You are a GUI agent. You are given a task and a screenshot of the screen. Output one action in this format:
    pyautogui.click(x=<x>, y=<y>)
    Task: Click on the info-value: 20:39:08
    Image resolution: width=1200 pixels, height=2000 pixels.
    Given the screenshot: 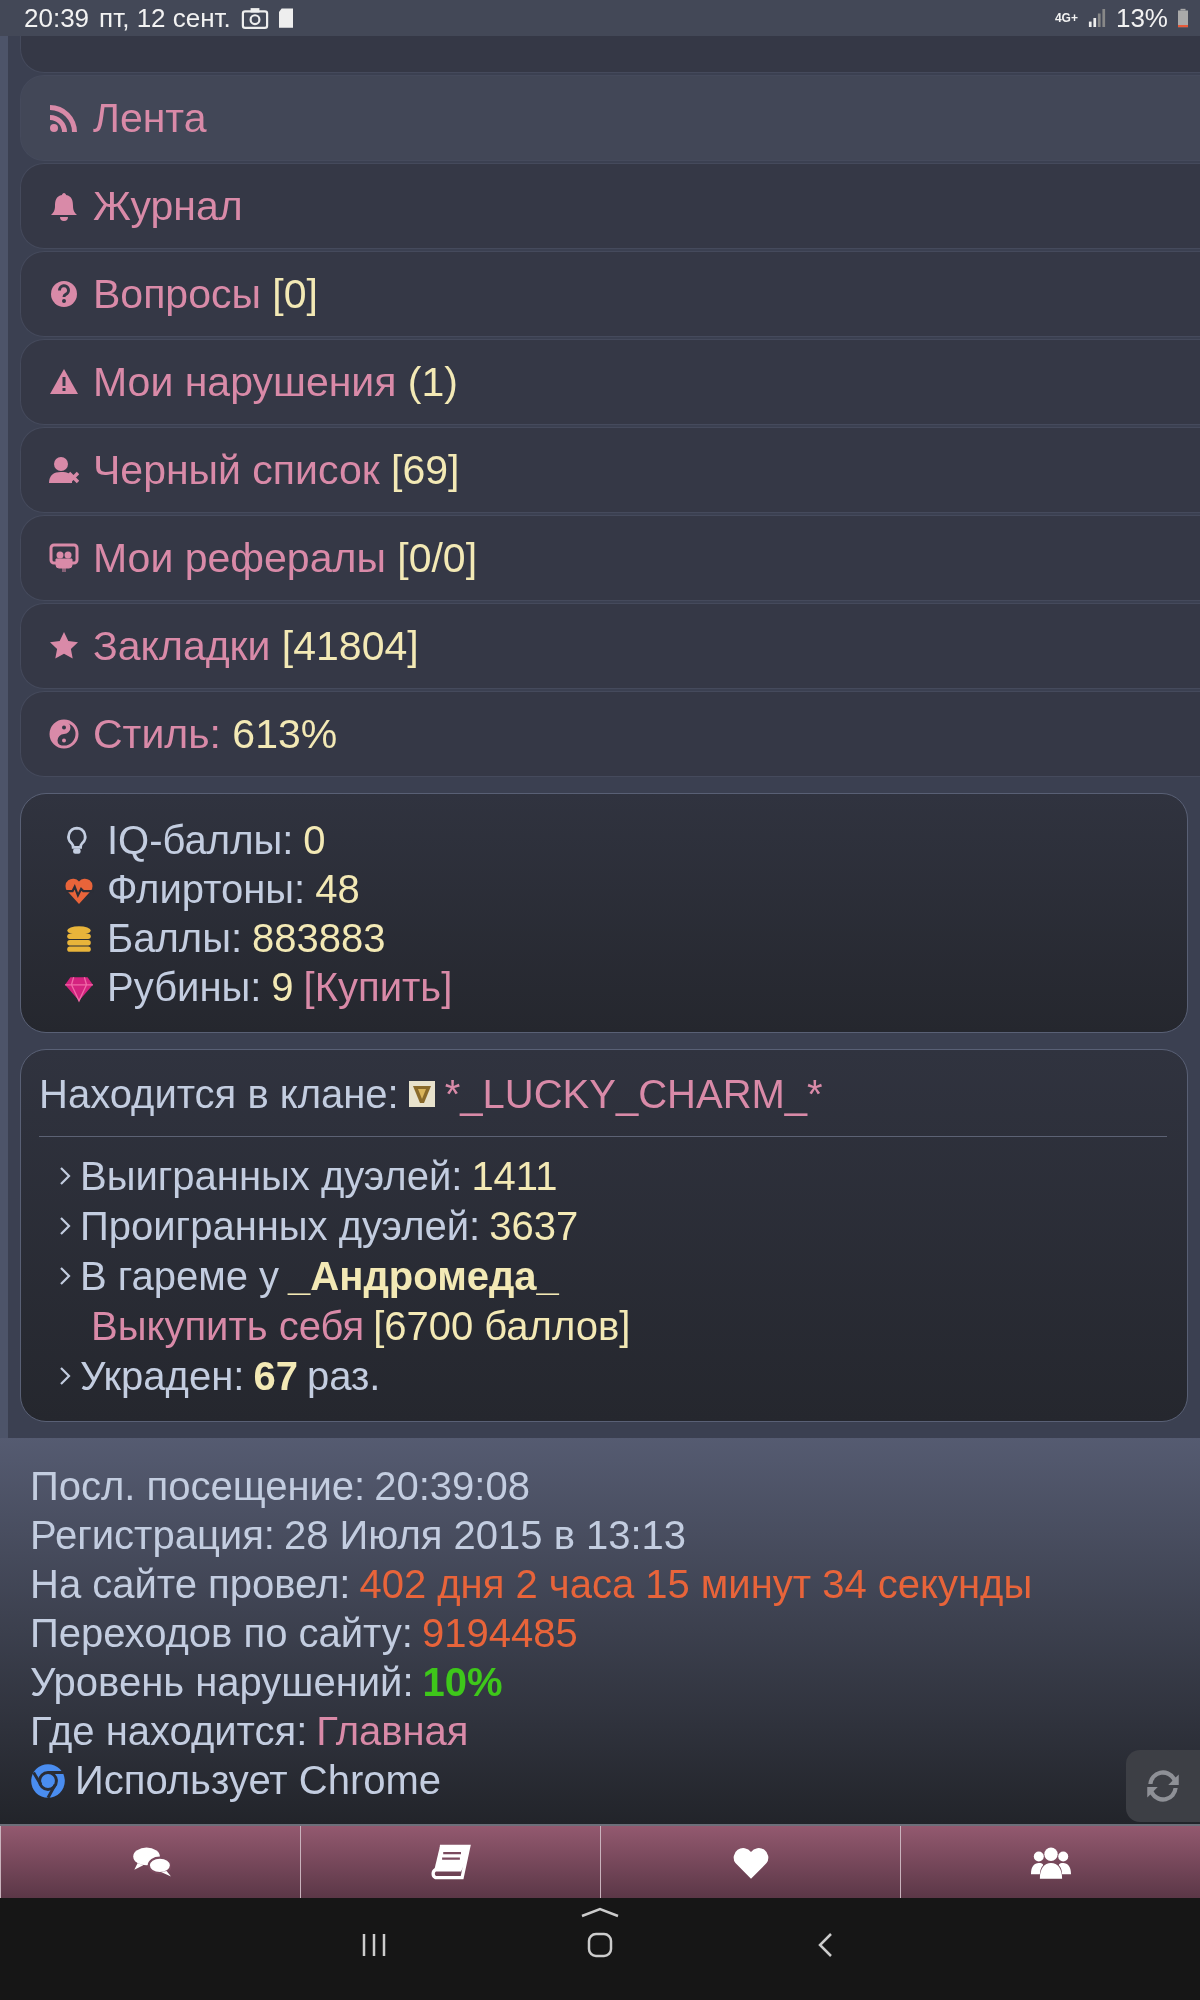 What is the action you would take?
    pyautogui.click(x=452, y=1486)
    